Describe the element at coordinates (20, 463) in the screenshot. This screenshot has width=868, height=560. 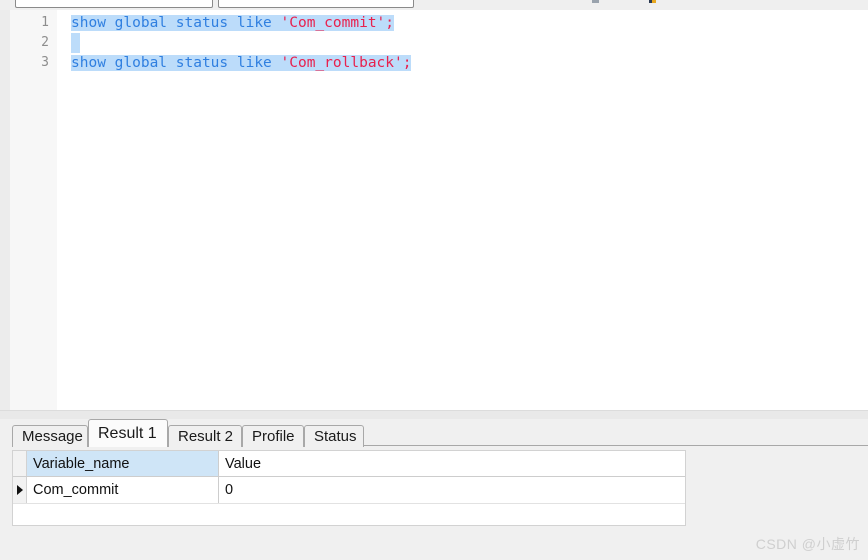
I see `row-indicator-column-header` at that location.